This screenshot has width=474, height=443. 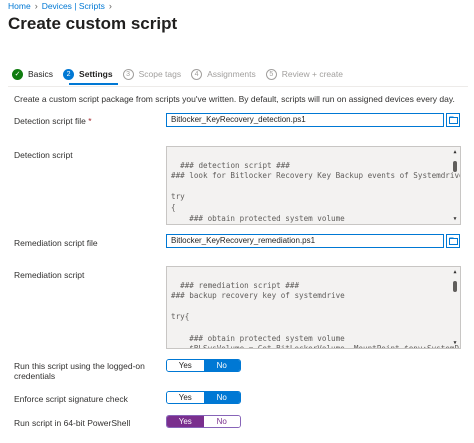 What do you see at coordinates (56, 243) in the screenshot?
I see `remediation-file-label: Remediation script file` at bounding box center [56, 243].